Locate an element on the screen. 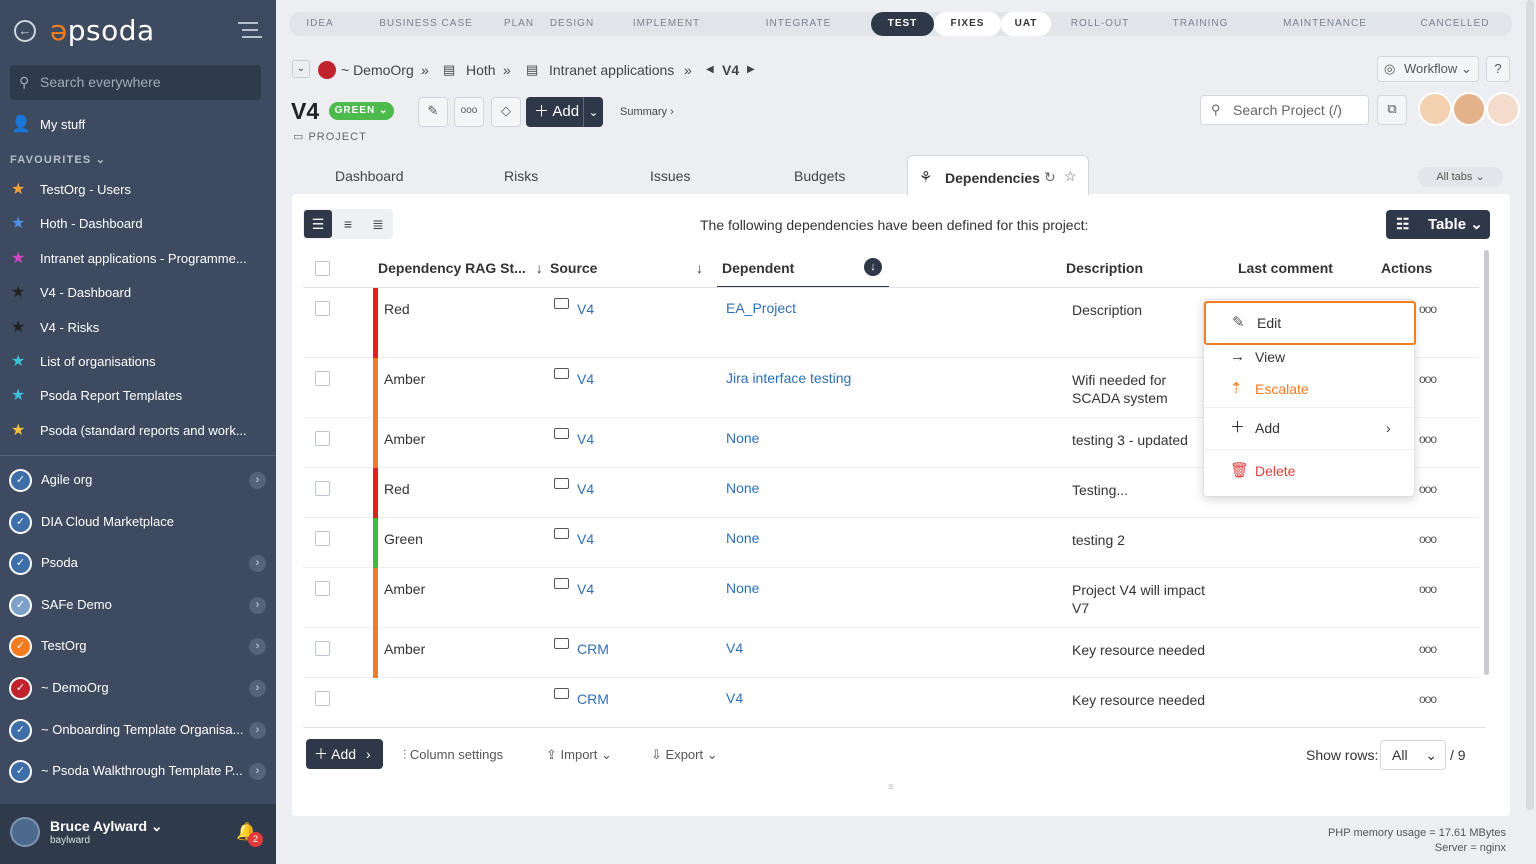  column-header-description: Description is located at coordinates (1104, 268).